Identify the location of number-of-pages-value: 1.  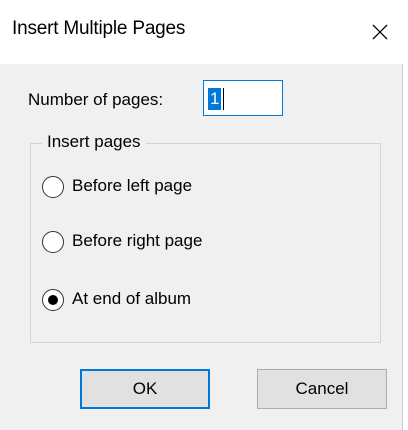
(215, 98).